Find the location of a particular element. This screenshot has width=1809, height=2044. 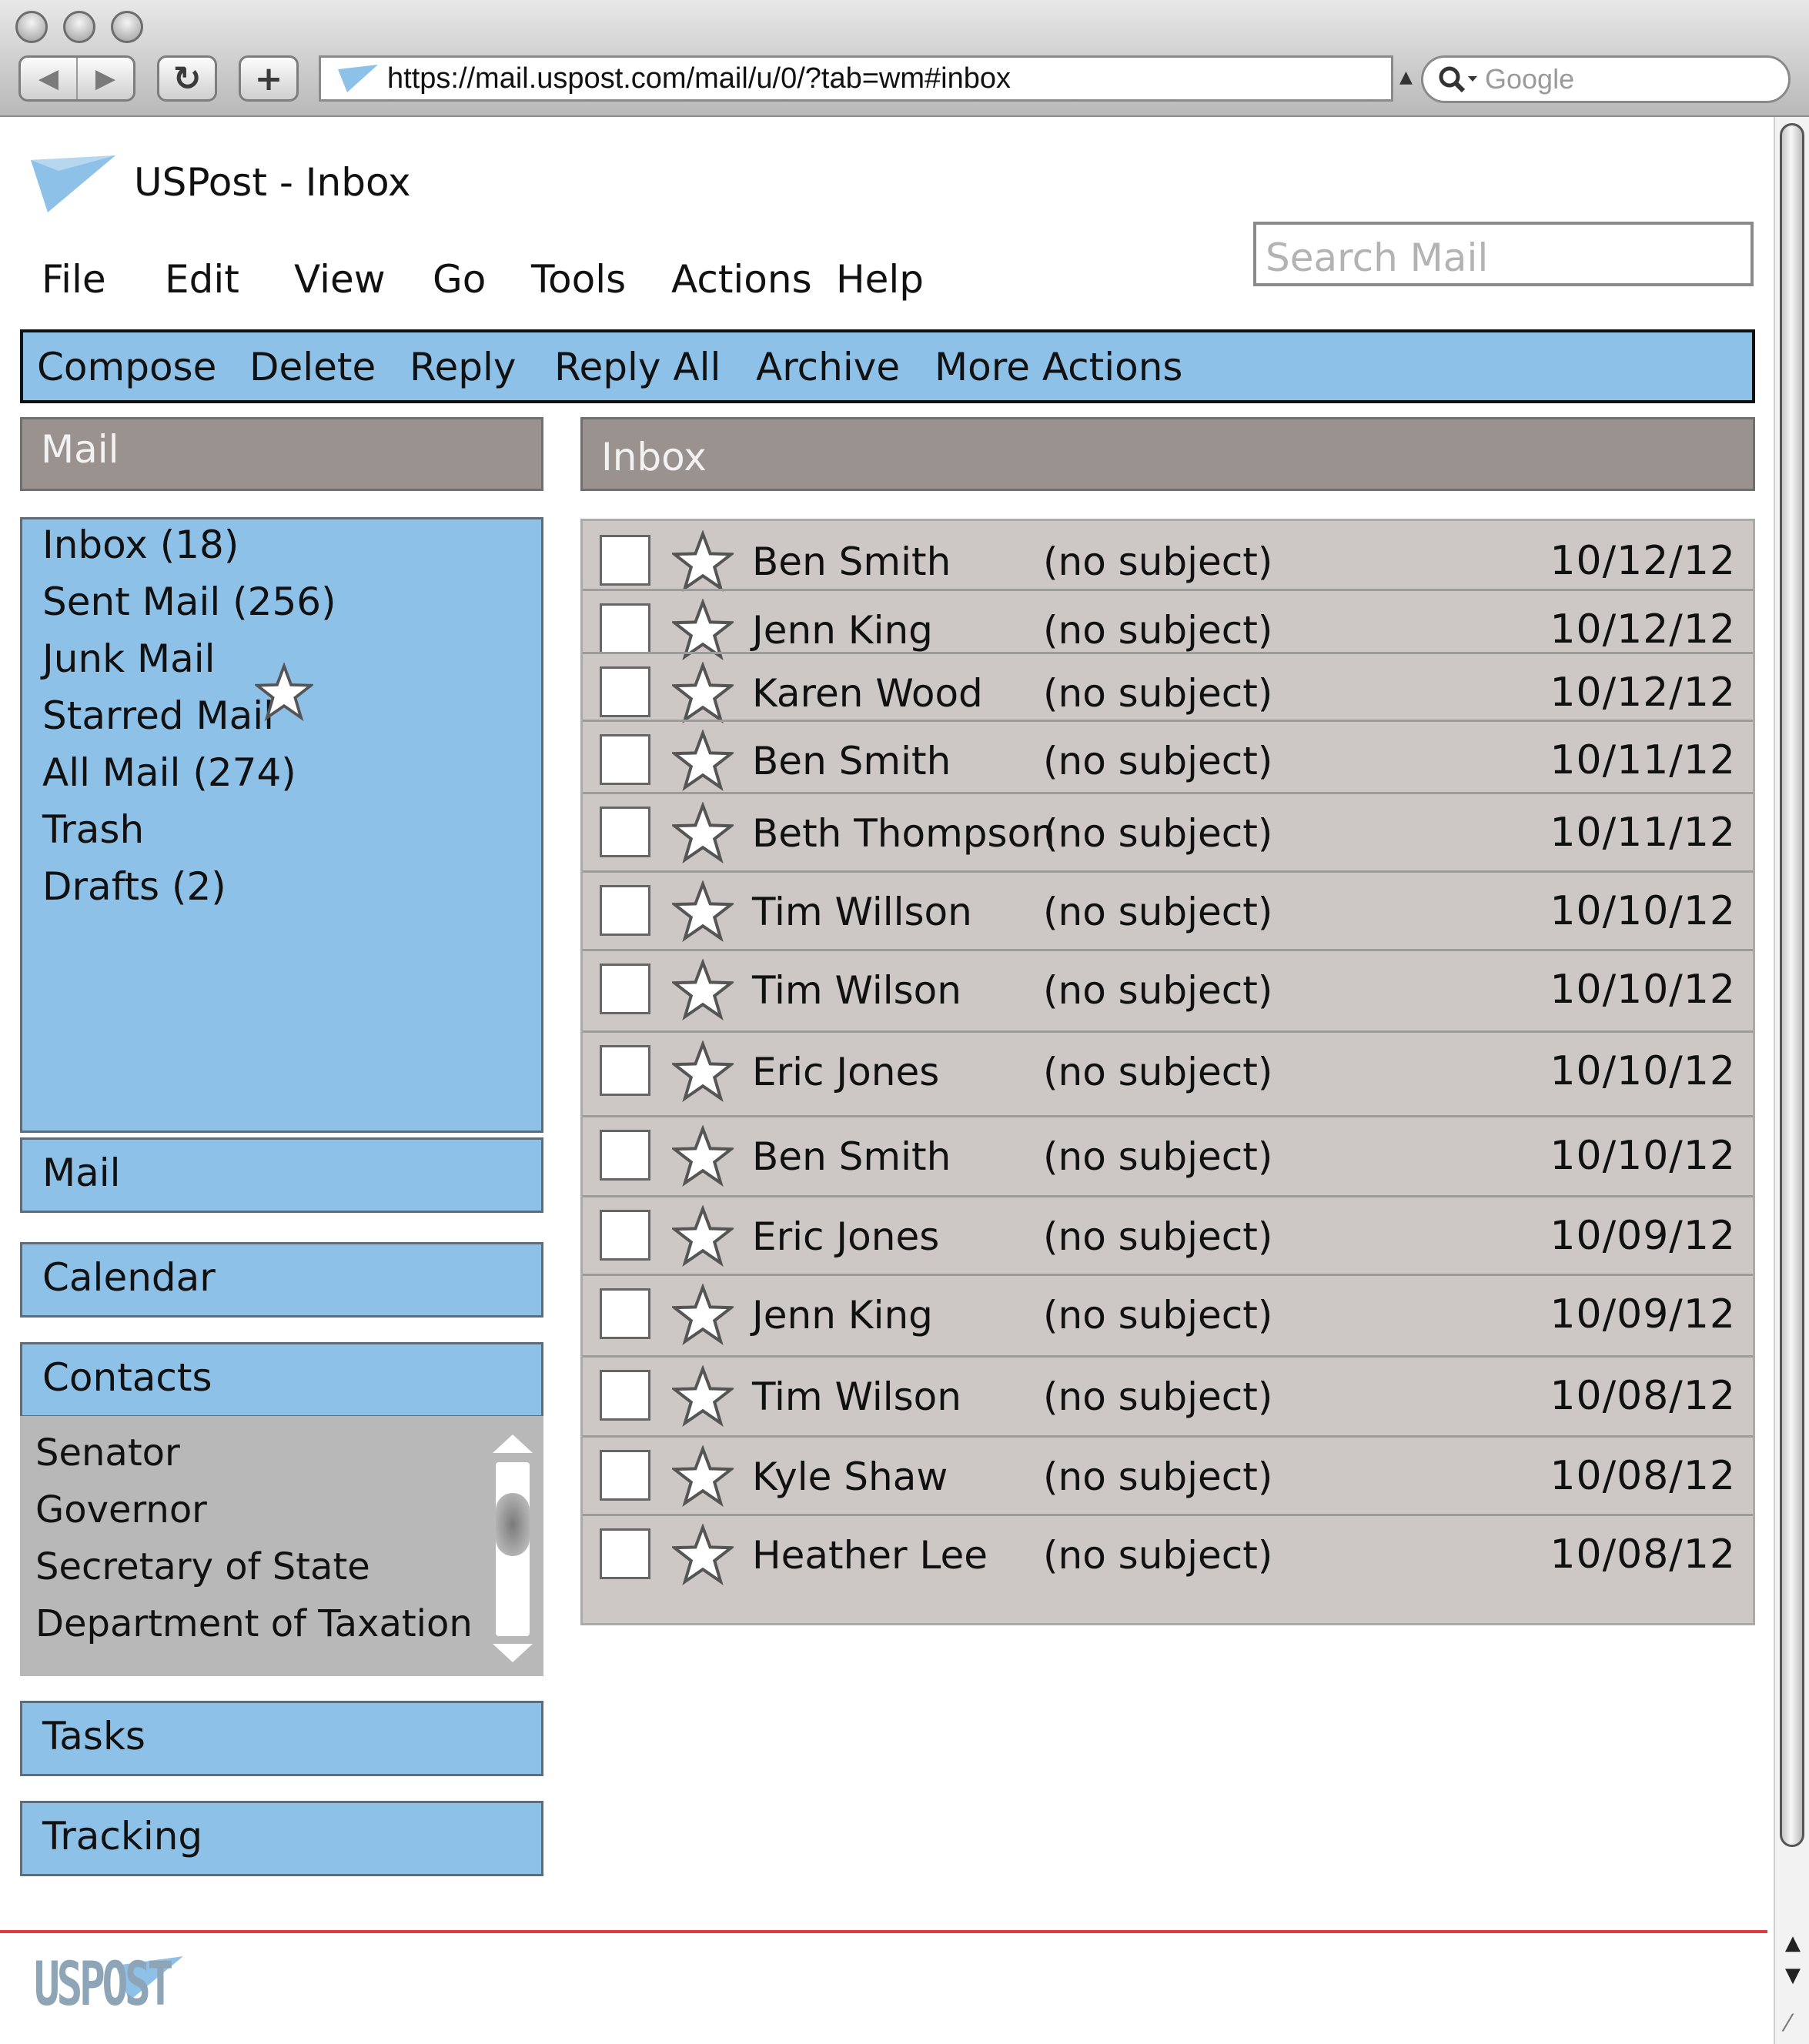

minimize-window-icon is located at coordinates (79, 27).